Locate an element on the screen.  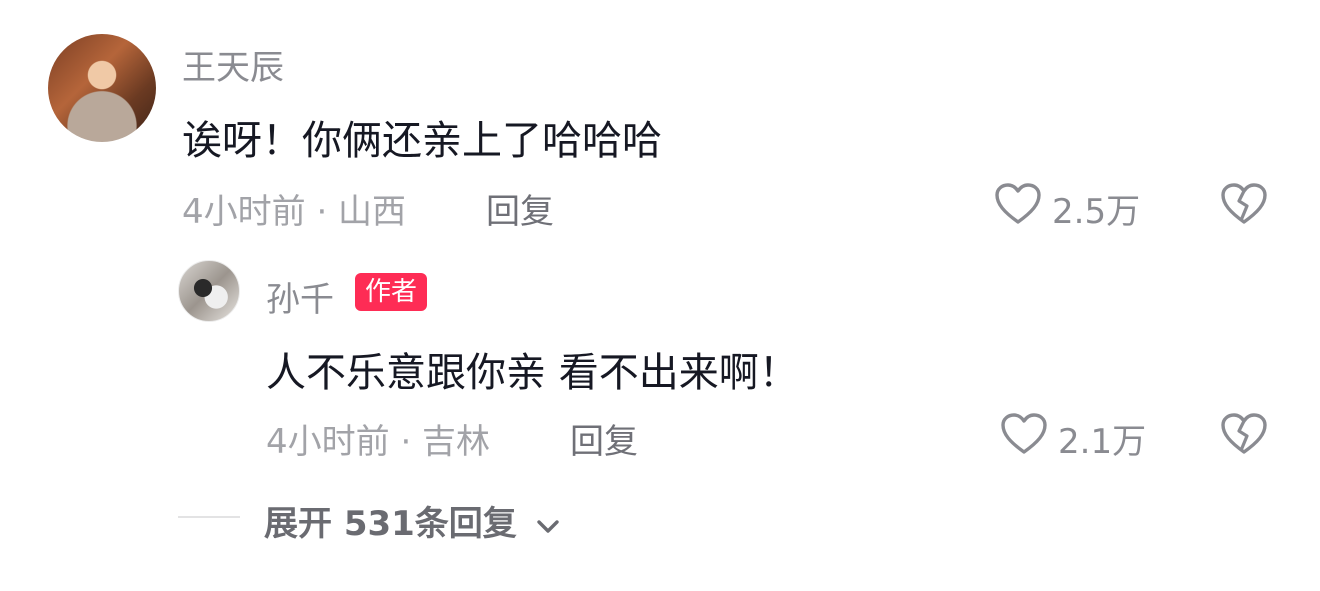
reply-like-count: 2.1万 is located at coordinates (1102, 442).